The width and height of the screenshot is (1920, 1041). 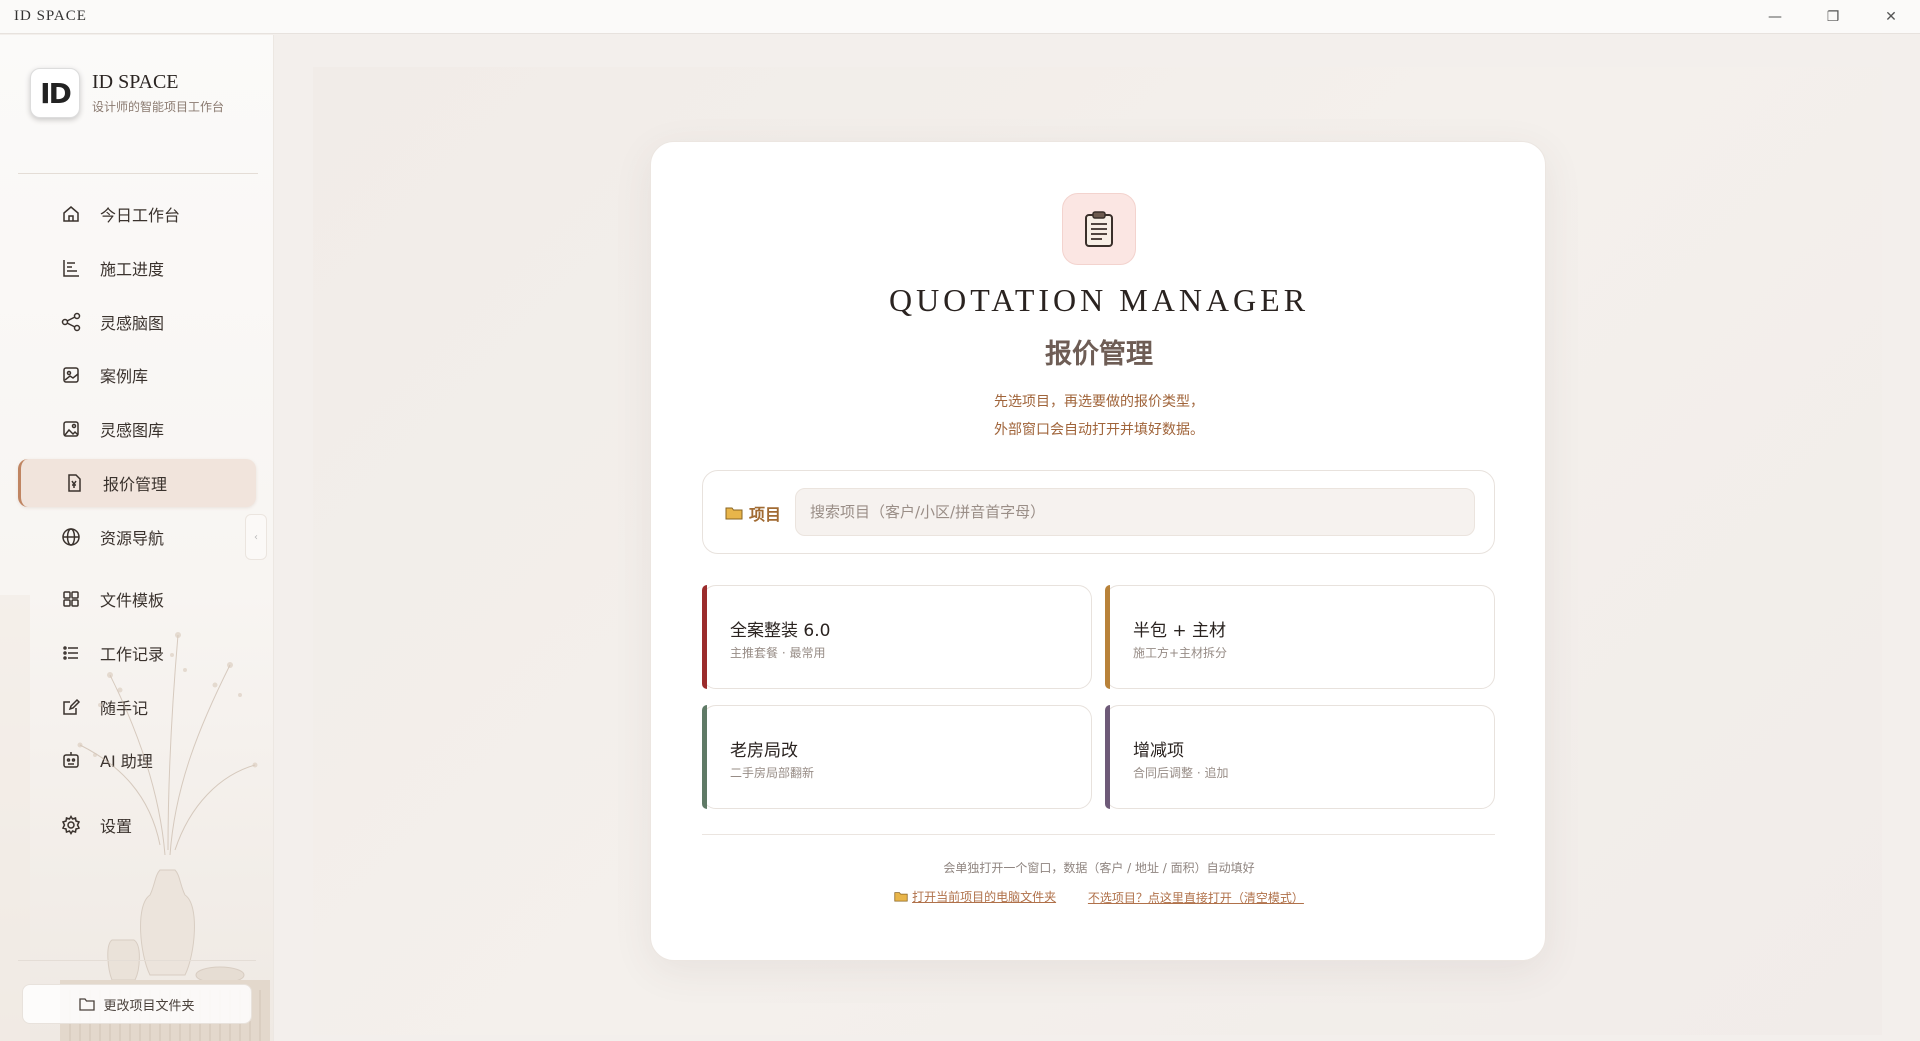 I want to click on quote-type-half-package: 半包 + 主材 施工方+主材拆分, so click(x=1300, y=637).